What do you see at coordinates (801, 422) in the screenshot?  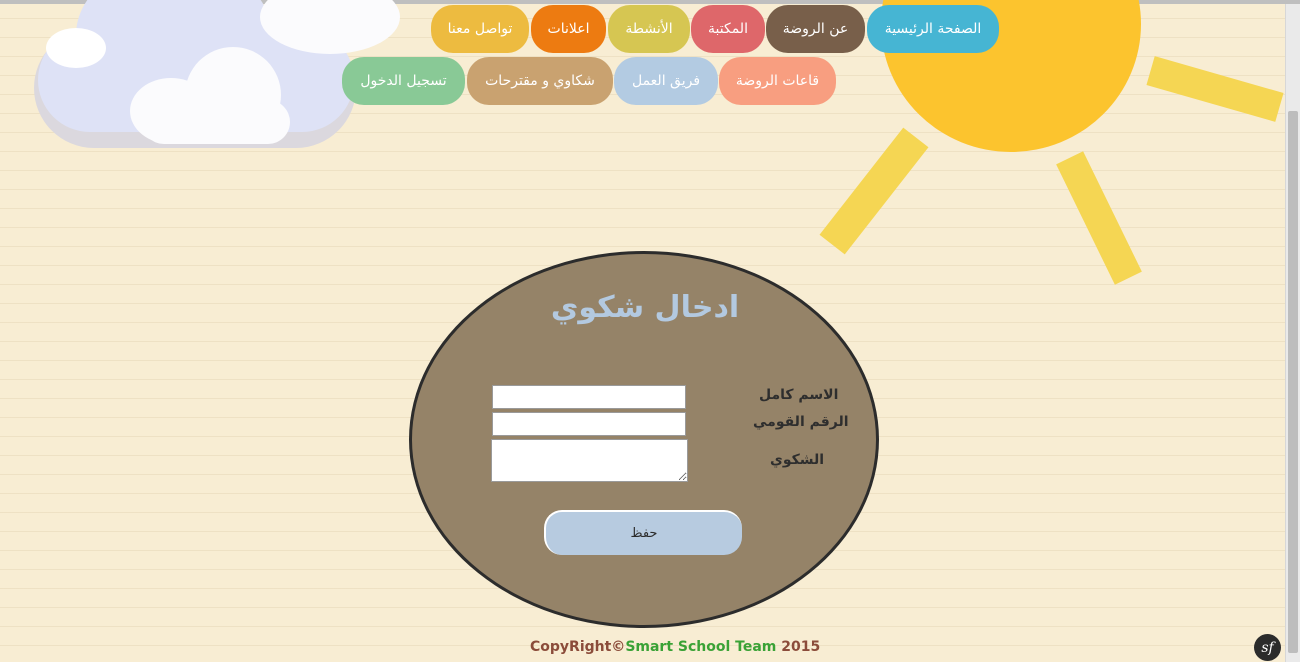 I see `national-id-label: الرقم القومي` at bounding box center [801, 422].